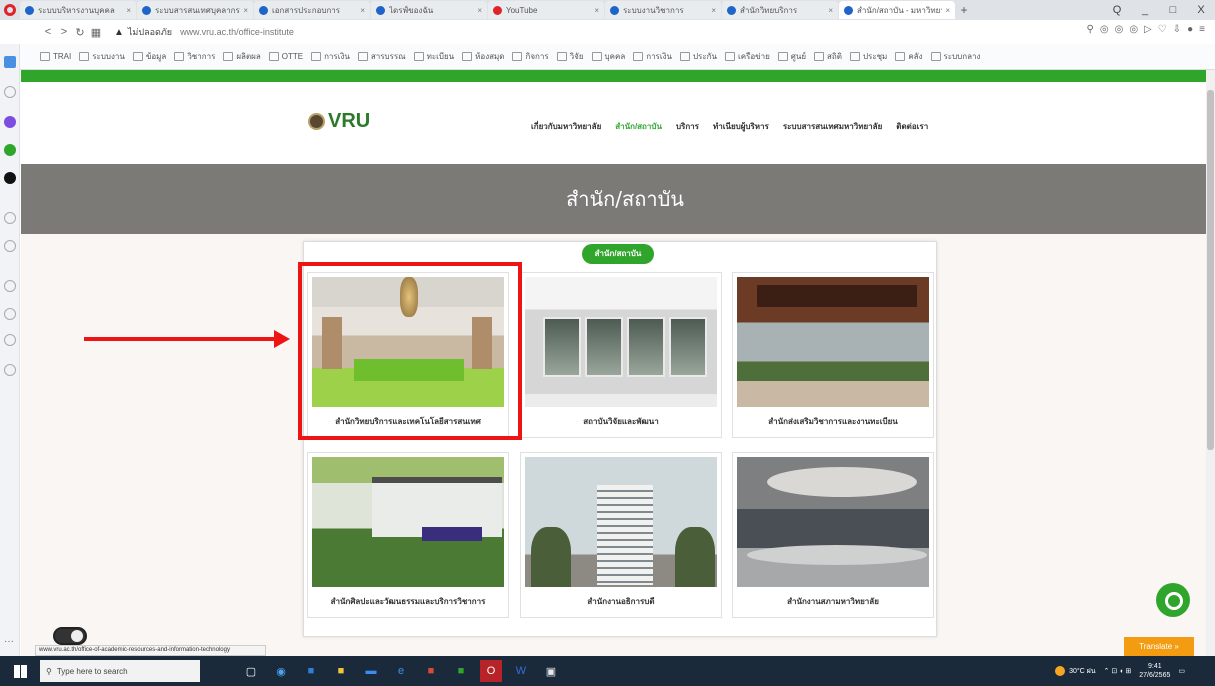 The image size is (1215, 686). Describe the element at coordinates (1075, 671) in the screenshot. I see `weather-widget: 30°C ฝน` at that location.